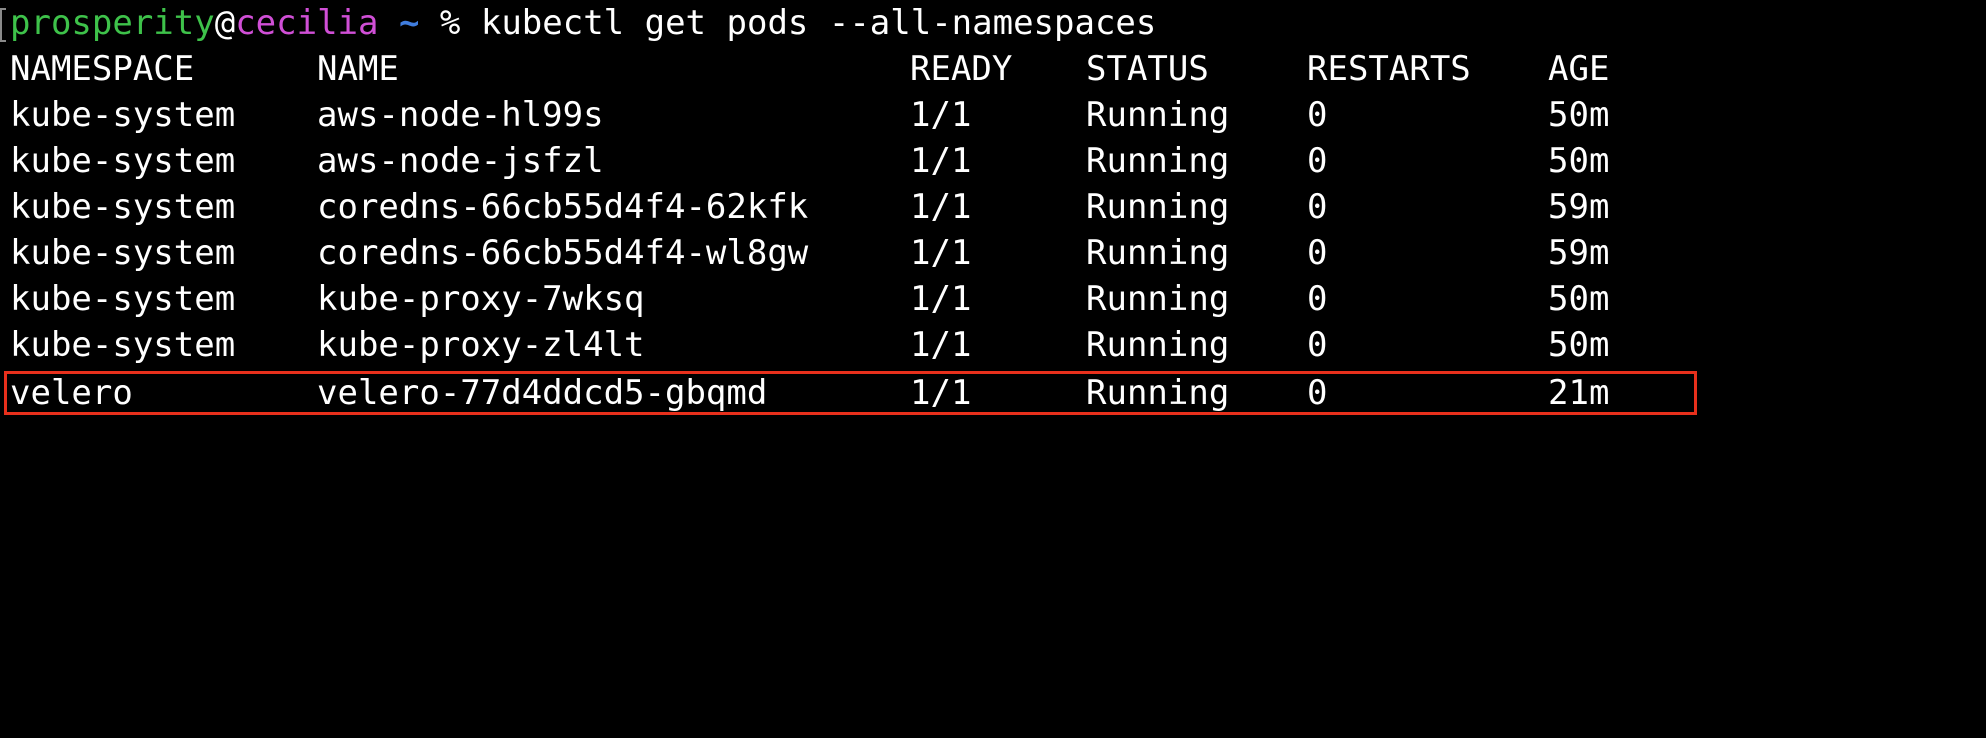  What do you see at coordinates (481, 299) in the screenshot?
I see `row-pod-name: kube-proxy-7wksq` at bounding box center [481, 299].